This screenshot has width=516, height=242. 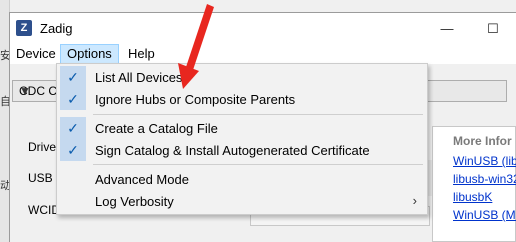 I want to click on minimize-icon: —, so click(x=447, y=28).